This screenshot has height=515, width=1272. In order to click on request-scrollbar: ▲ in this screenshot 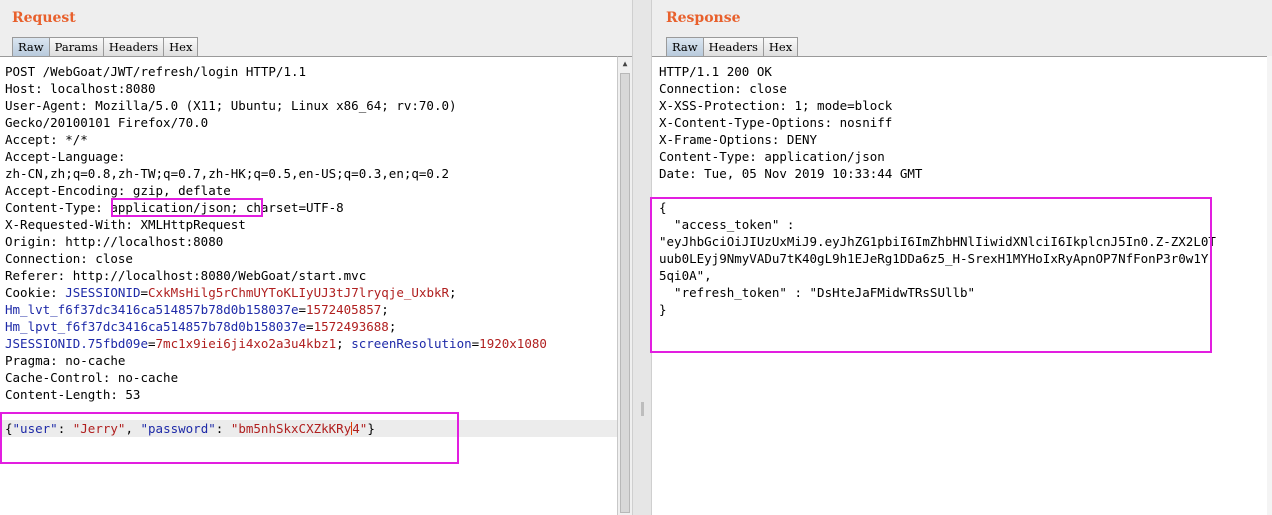, I will do `click(624, 285)`.